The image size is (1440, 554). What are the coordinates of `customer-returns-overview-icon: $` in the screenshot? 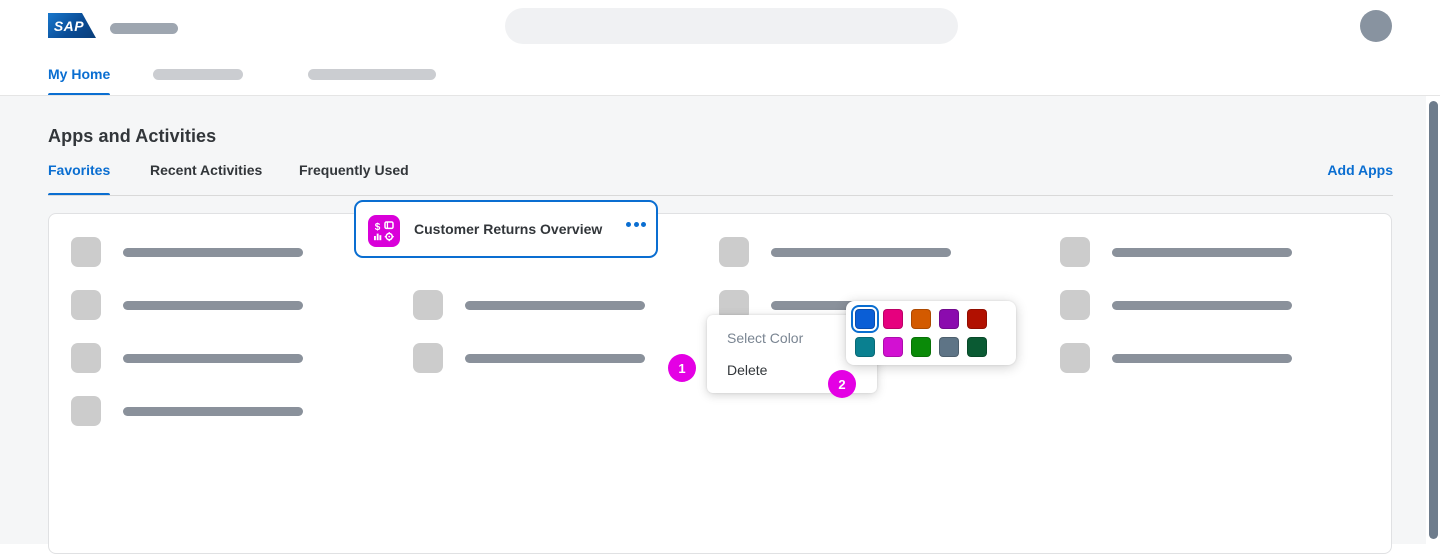 It's located at (384, 231).